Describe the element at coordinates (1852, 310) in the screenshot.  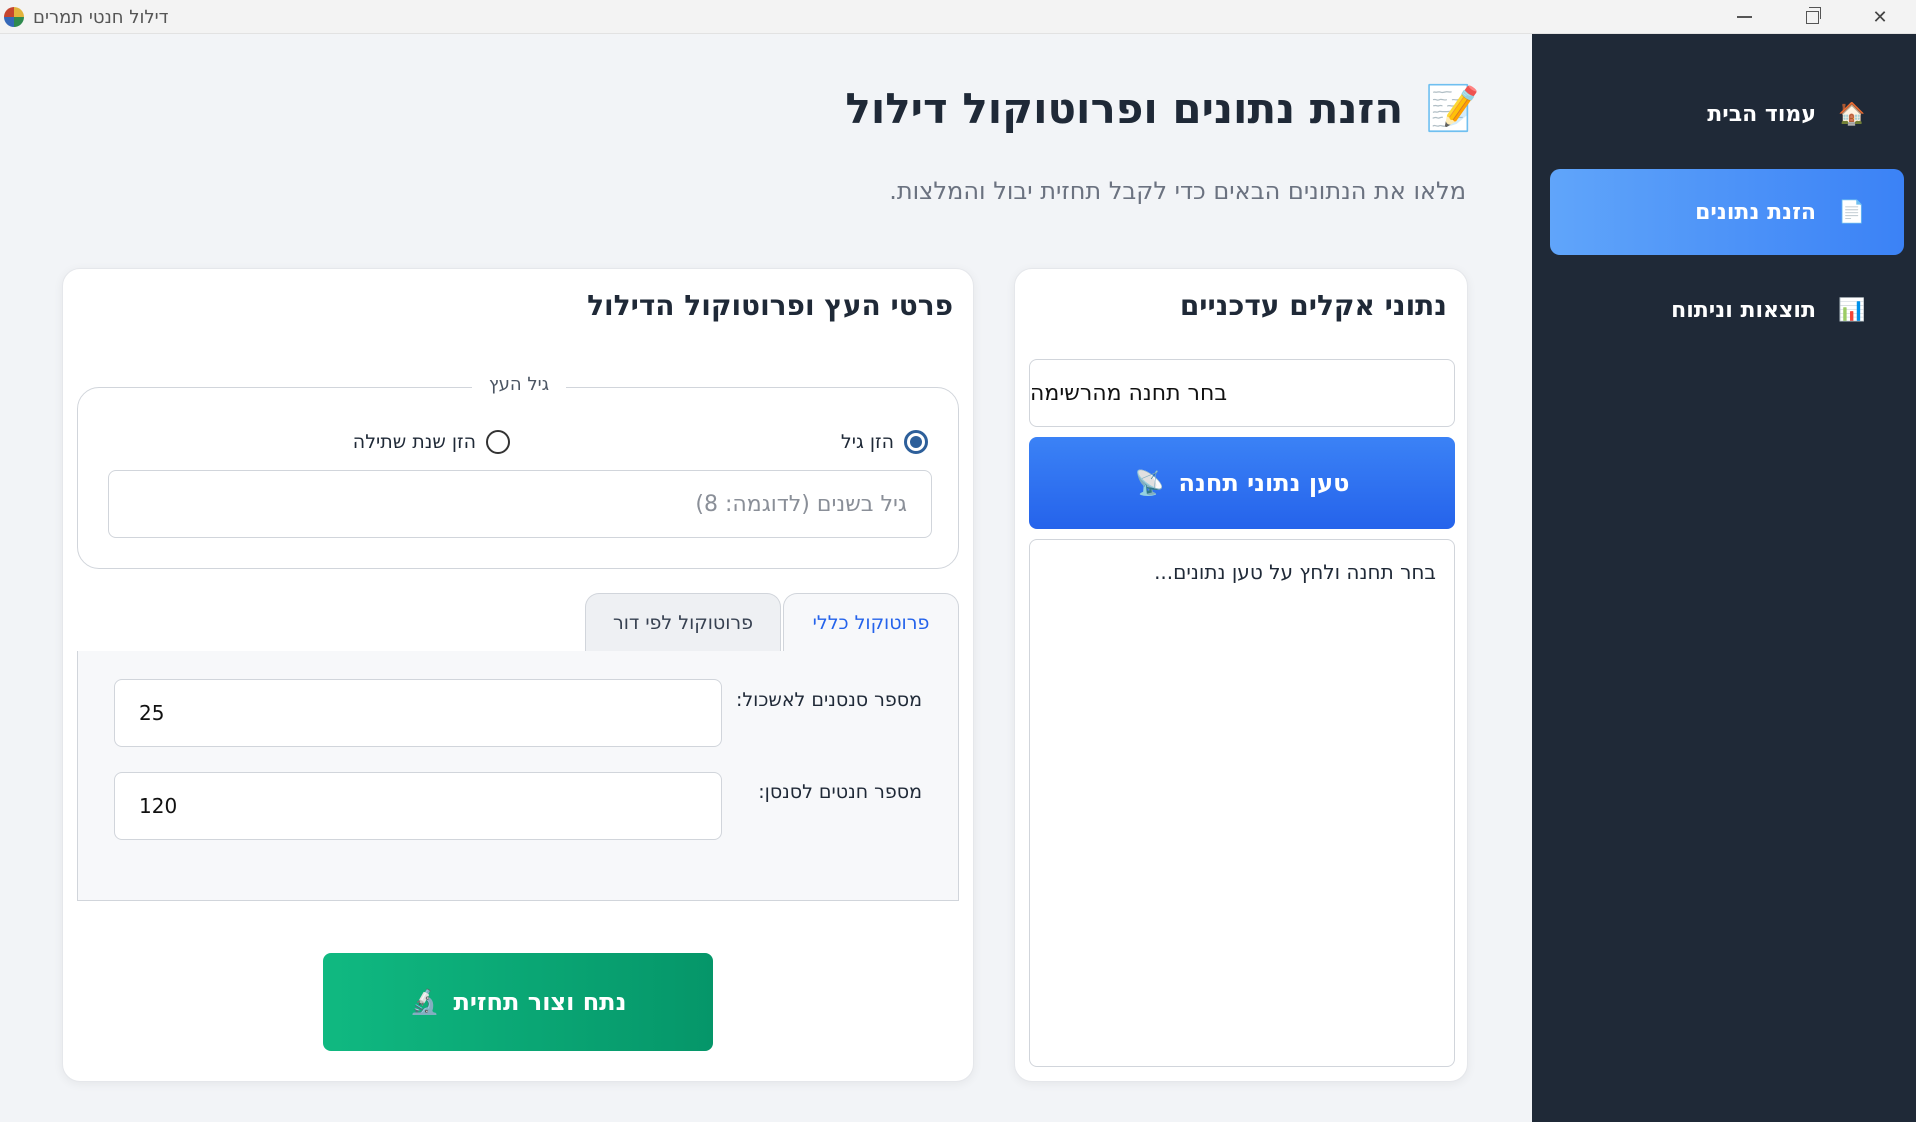
I see `bar-chart-icon: 📊` at that location.